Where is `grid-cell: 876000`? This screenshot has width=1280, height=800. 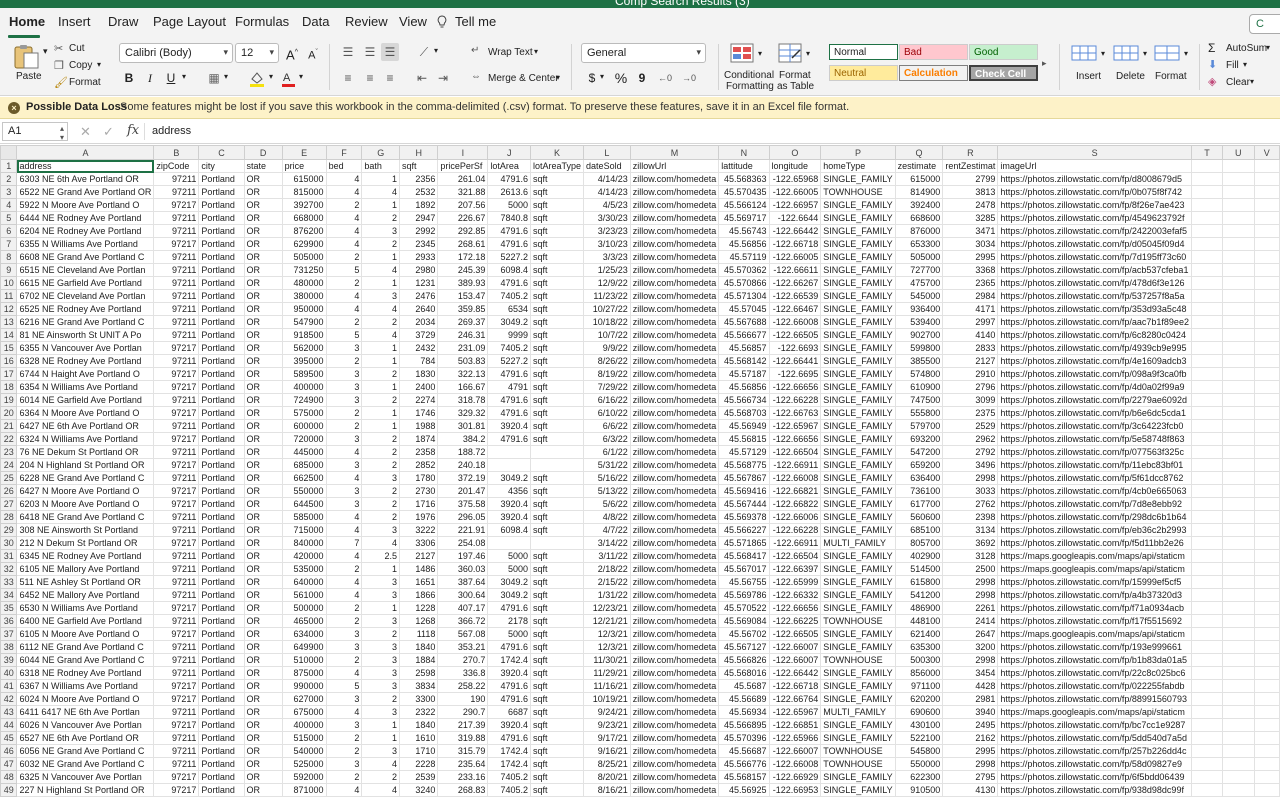 grid-cell: 876000 is located at coordinates (919, 231).